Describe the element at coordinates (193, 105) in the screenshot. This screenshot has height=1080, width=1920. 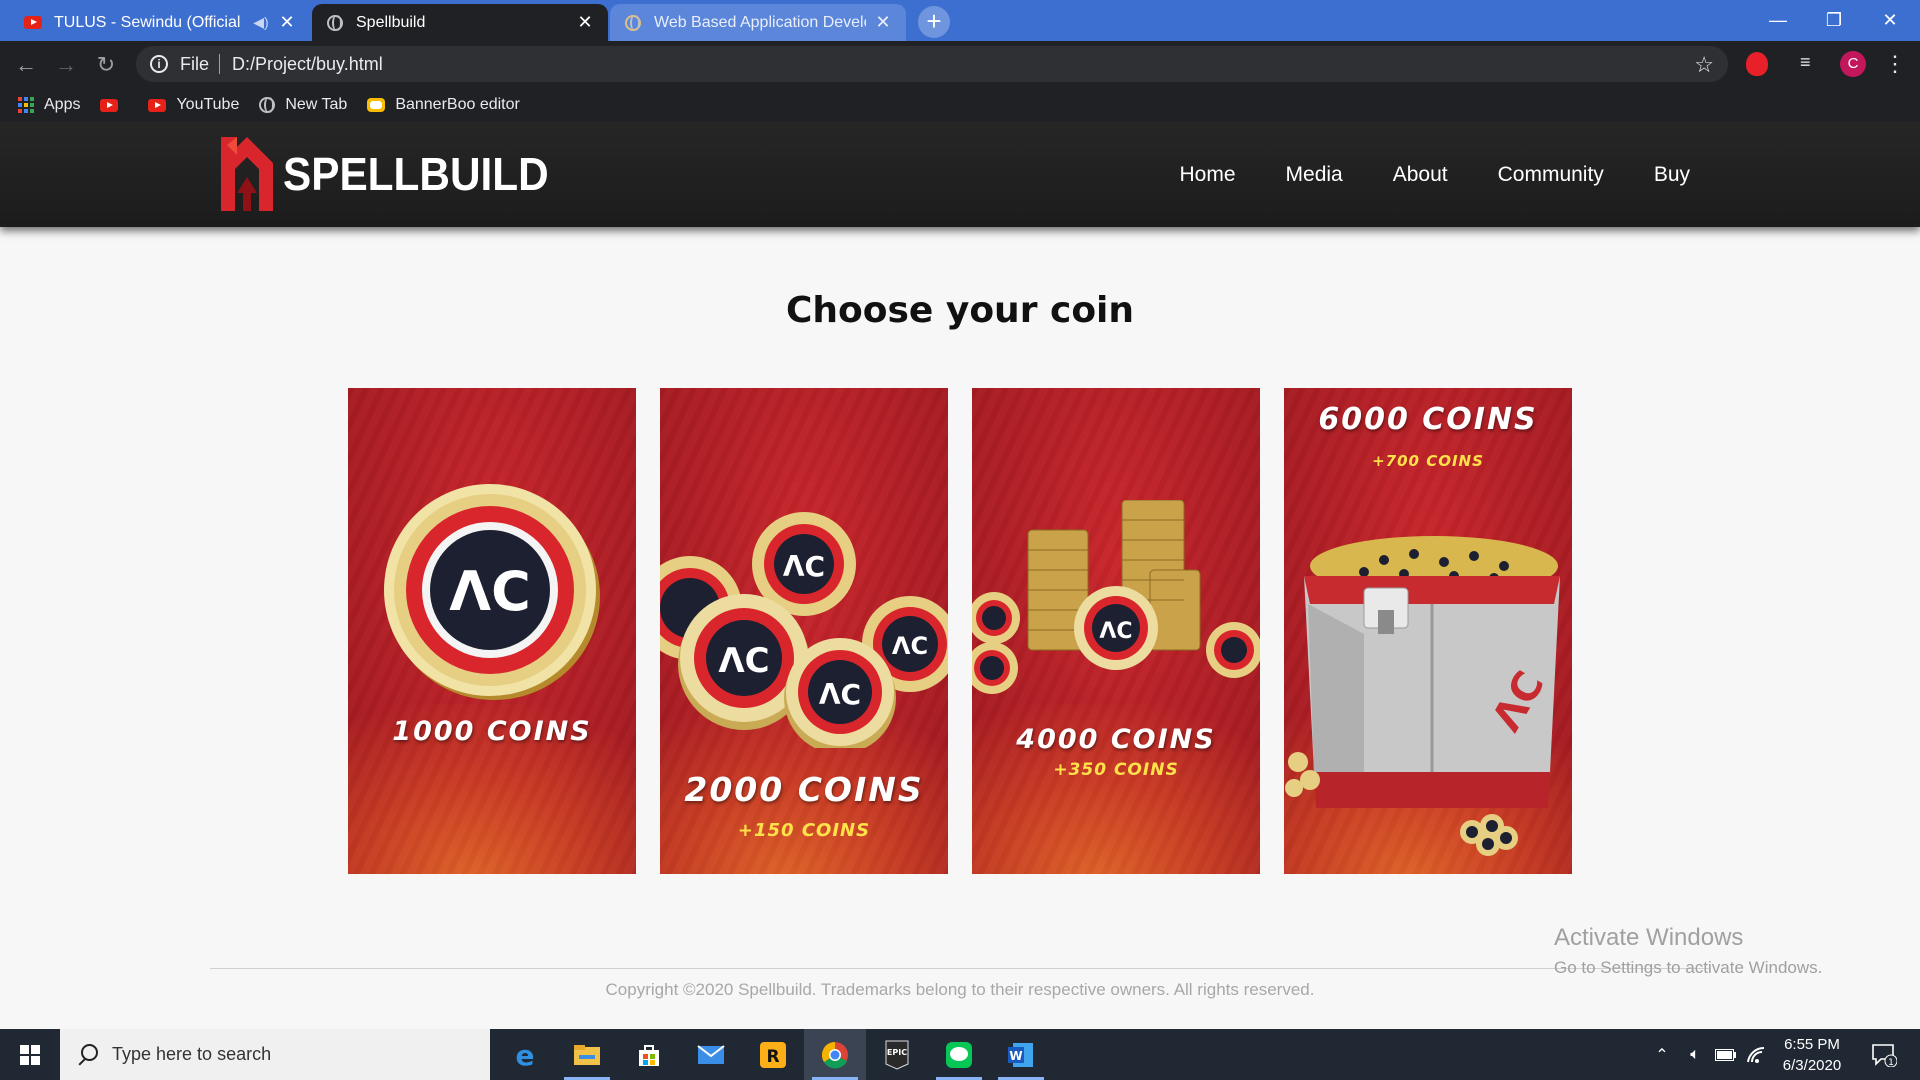
I see `bookmark-youtube: YouTube` at that location.